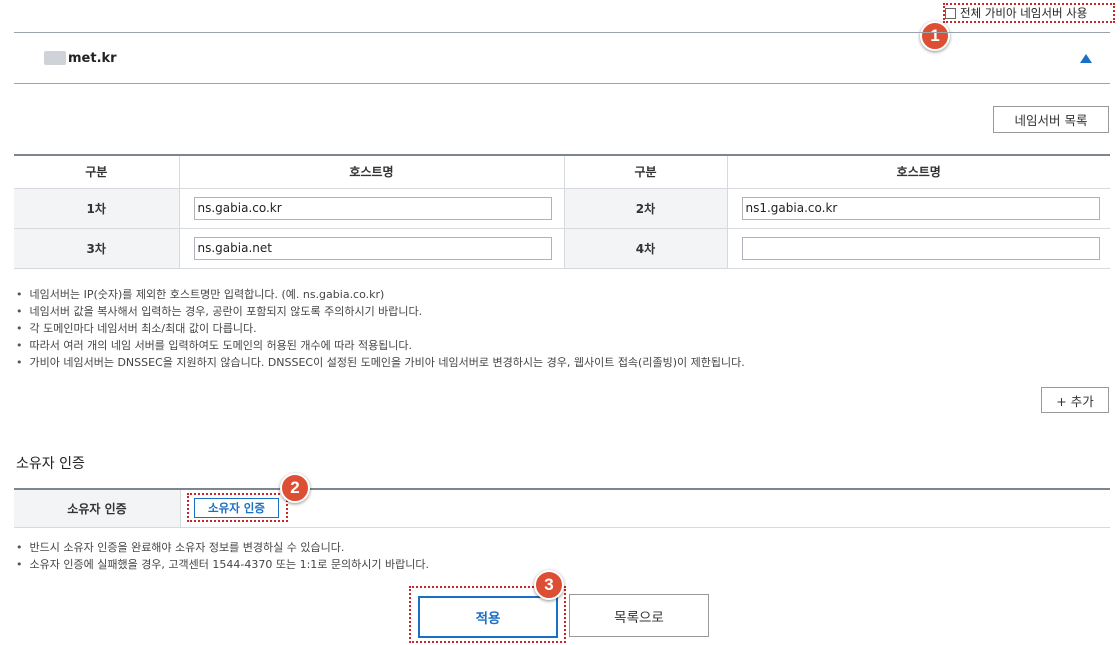 This screenshot has height=645, width=1120. Describe the element at coordinates (222, 547) in the screenshot. I see `list-item: 반드시 소유자 인증을 완료해야 소유자 정보를 변경하실 수 있습니다.` at that location.